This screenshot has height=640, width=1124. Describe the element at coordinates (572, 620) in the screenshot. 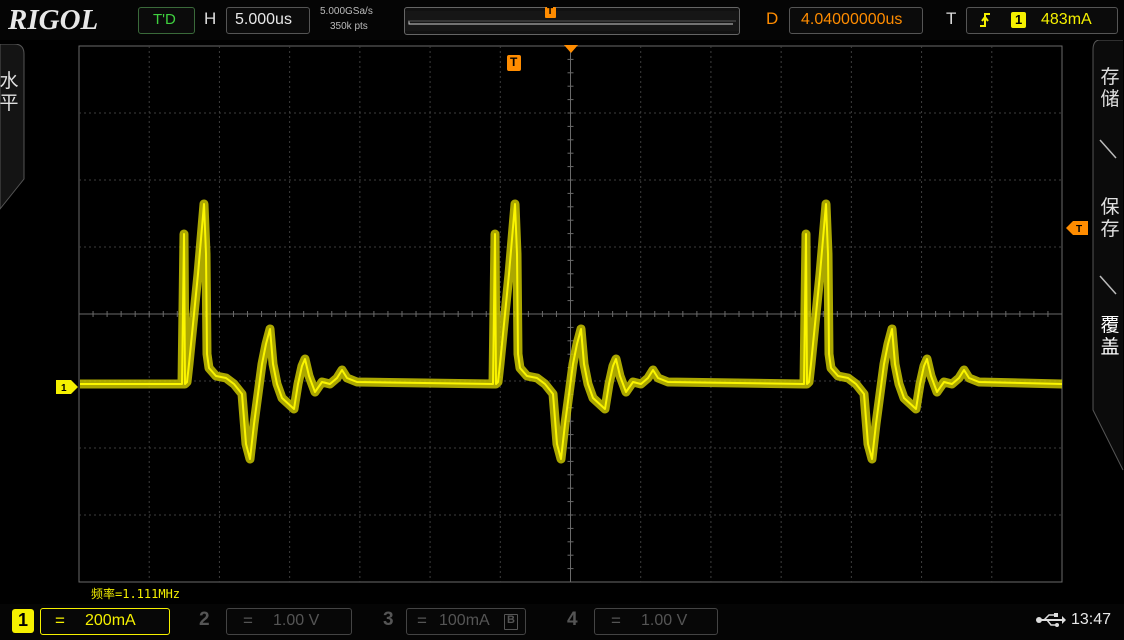

I see `channel-4-number: 4` at that location.